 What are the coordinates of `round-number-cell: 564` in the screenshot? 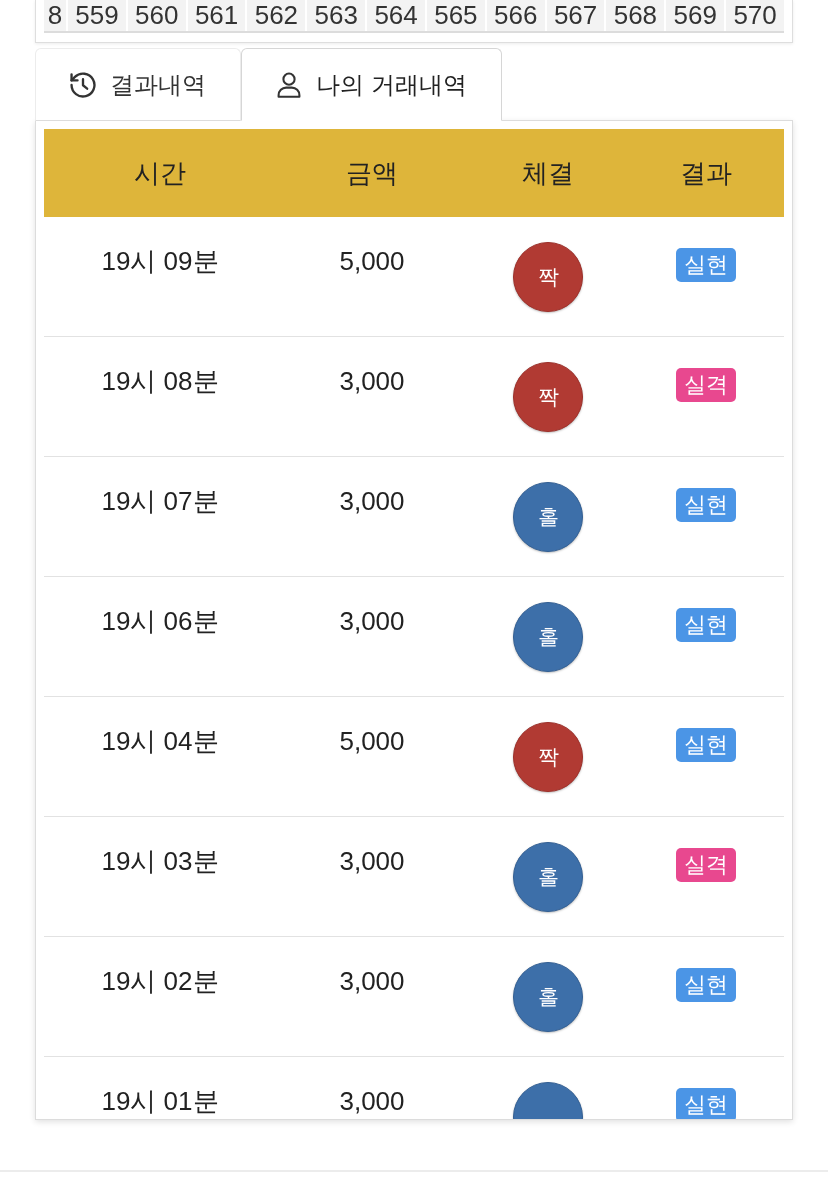 It's located at (396, 15).